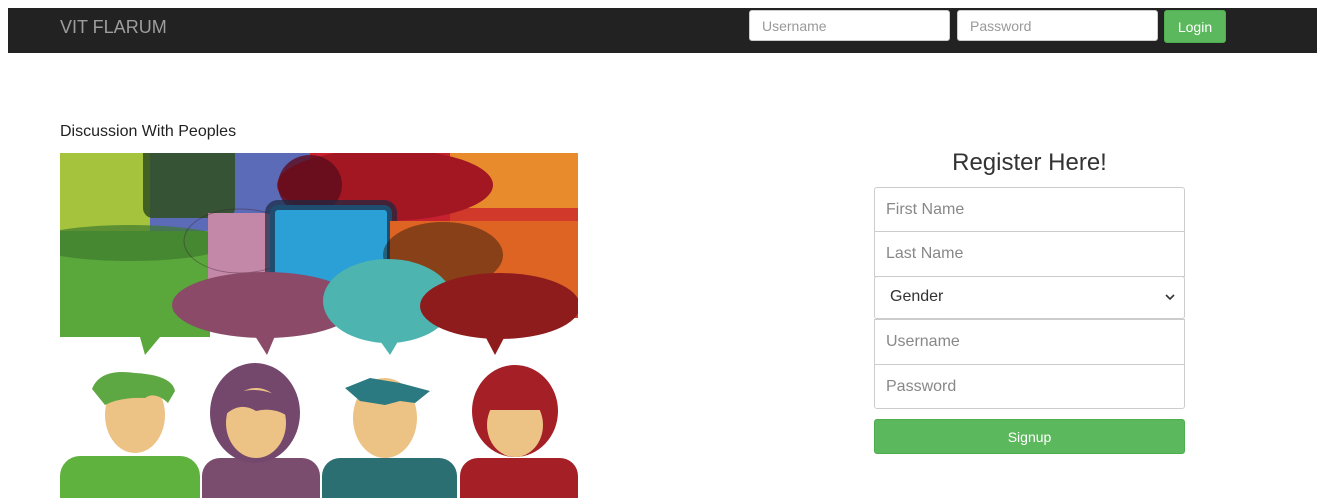 This screenshot has width=1317, height=498. Describe the element at coordinates (1029, 254) in the screenshot. I see `last-name-input` at that location.